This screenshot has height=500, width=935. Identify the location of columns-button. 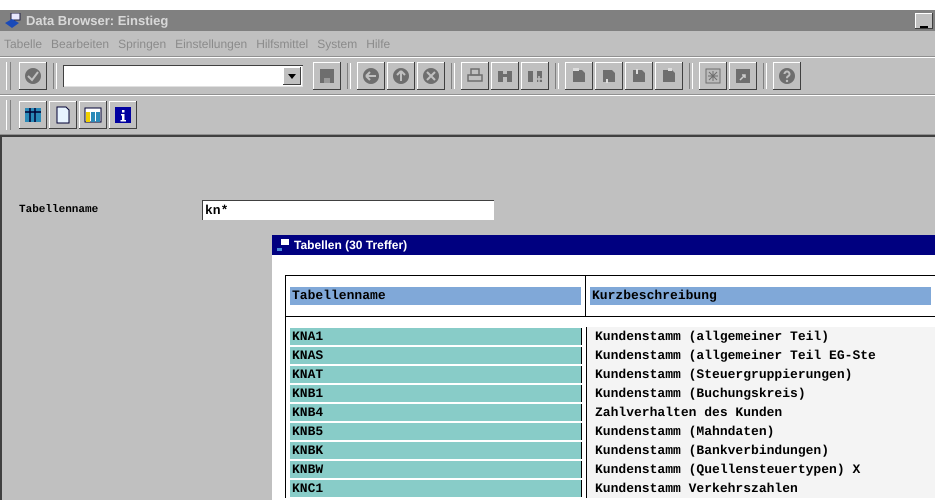
(93, 115).